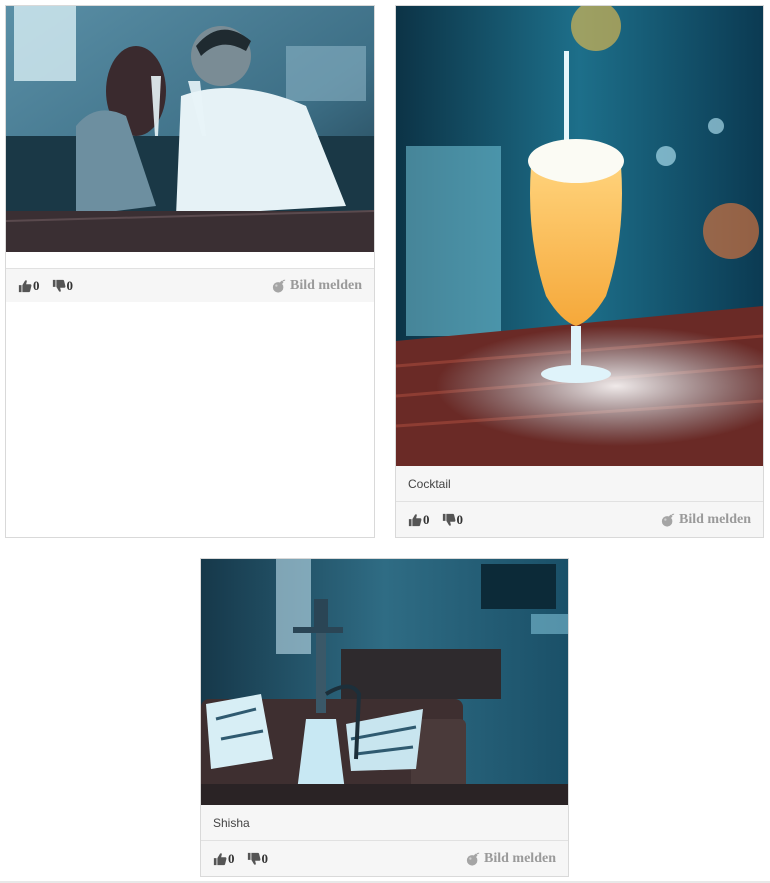 This screenshot has height=883, width=770. I want to click on photo-shisha-image, so click(384, 682).